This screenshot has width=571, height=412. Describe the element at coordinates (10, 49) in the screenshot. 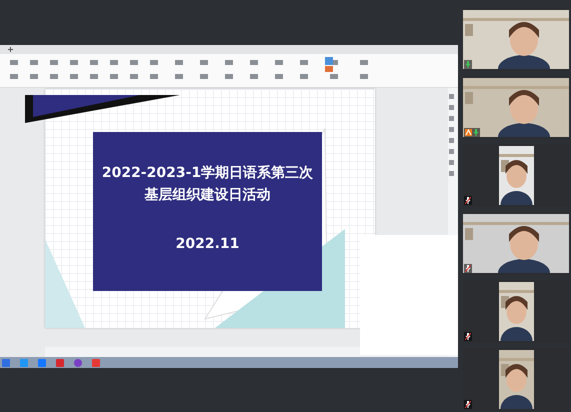

I see `add-tab-icon` at that location.